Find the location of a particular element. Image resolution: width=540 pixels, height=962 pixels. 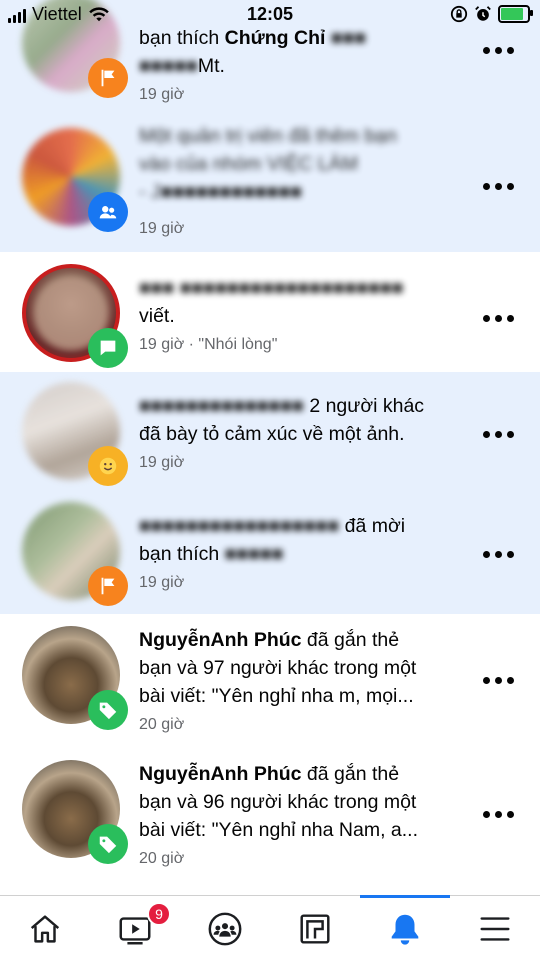

tab-groups is located at coordinates (225, 929).